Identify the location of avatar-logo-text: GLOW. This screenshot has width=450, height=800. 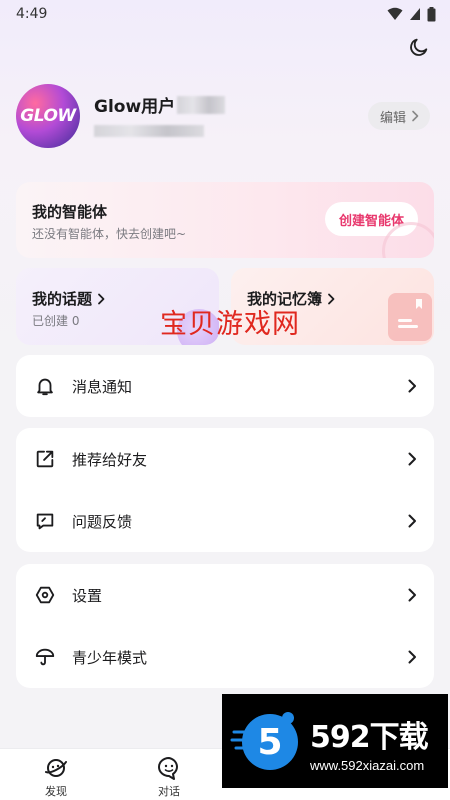
(48, 116).